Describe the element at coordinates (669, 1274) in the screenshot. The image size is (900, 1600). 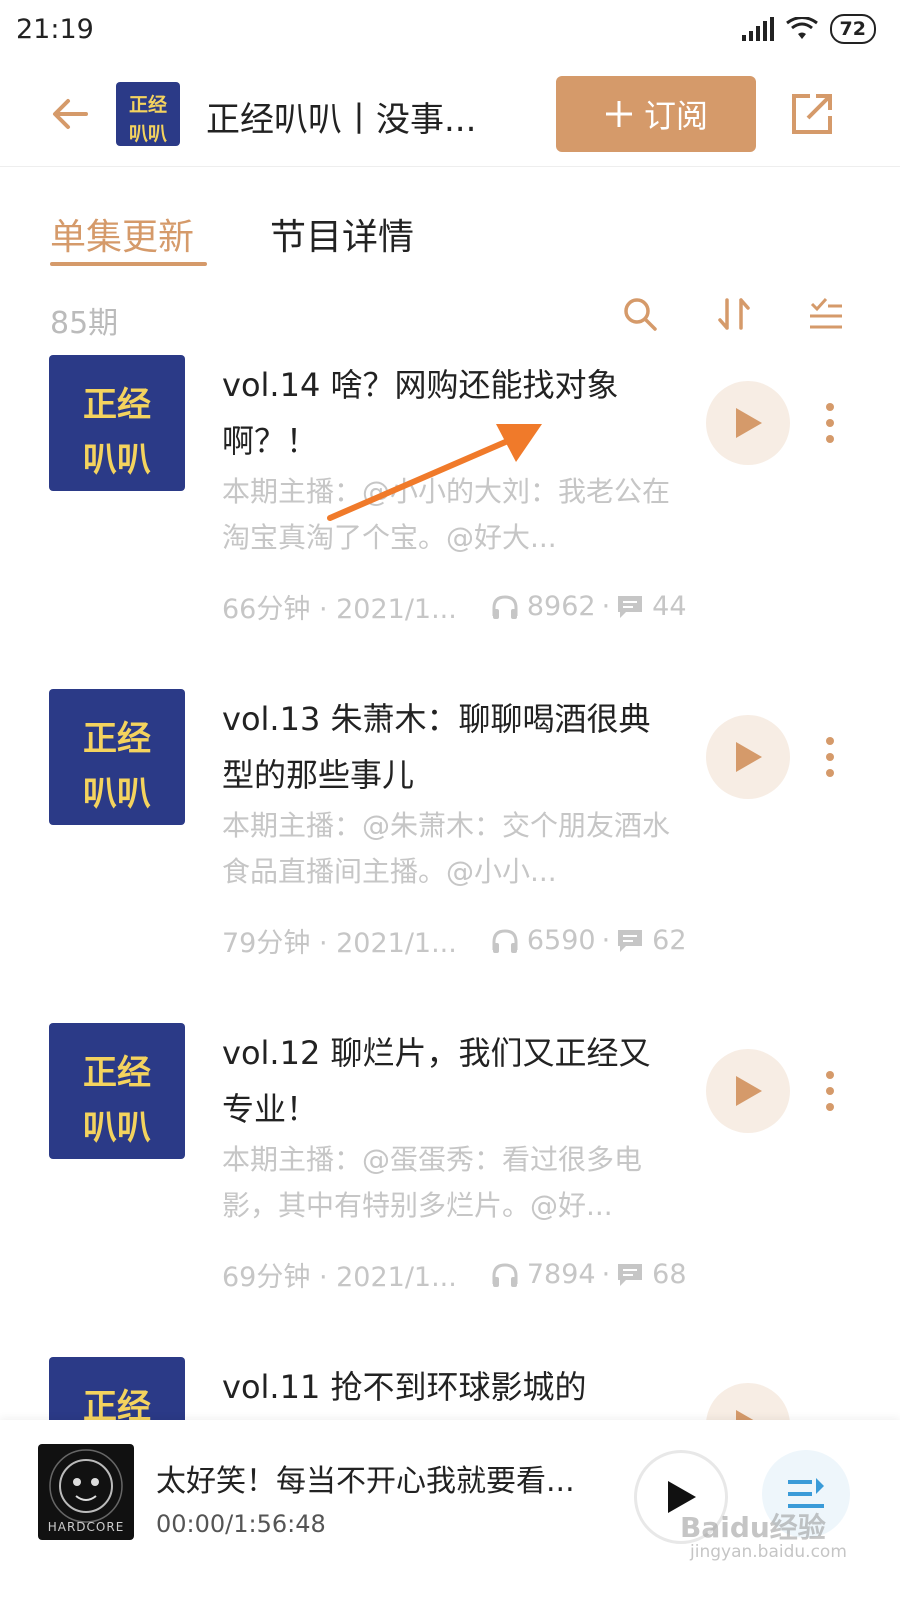
I see `episode-comments: 68` at that location.